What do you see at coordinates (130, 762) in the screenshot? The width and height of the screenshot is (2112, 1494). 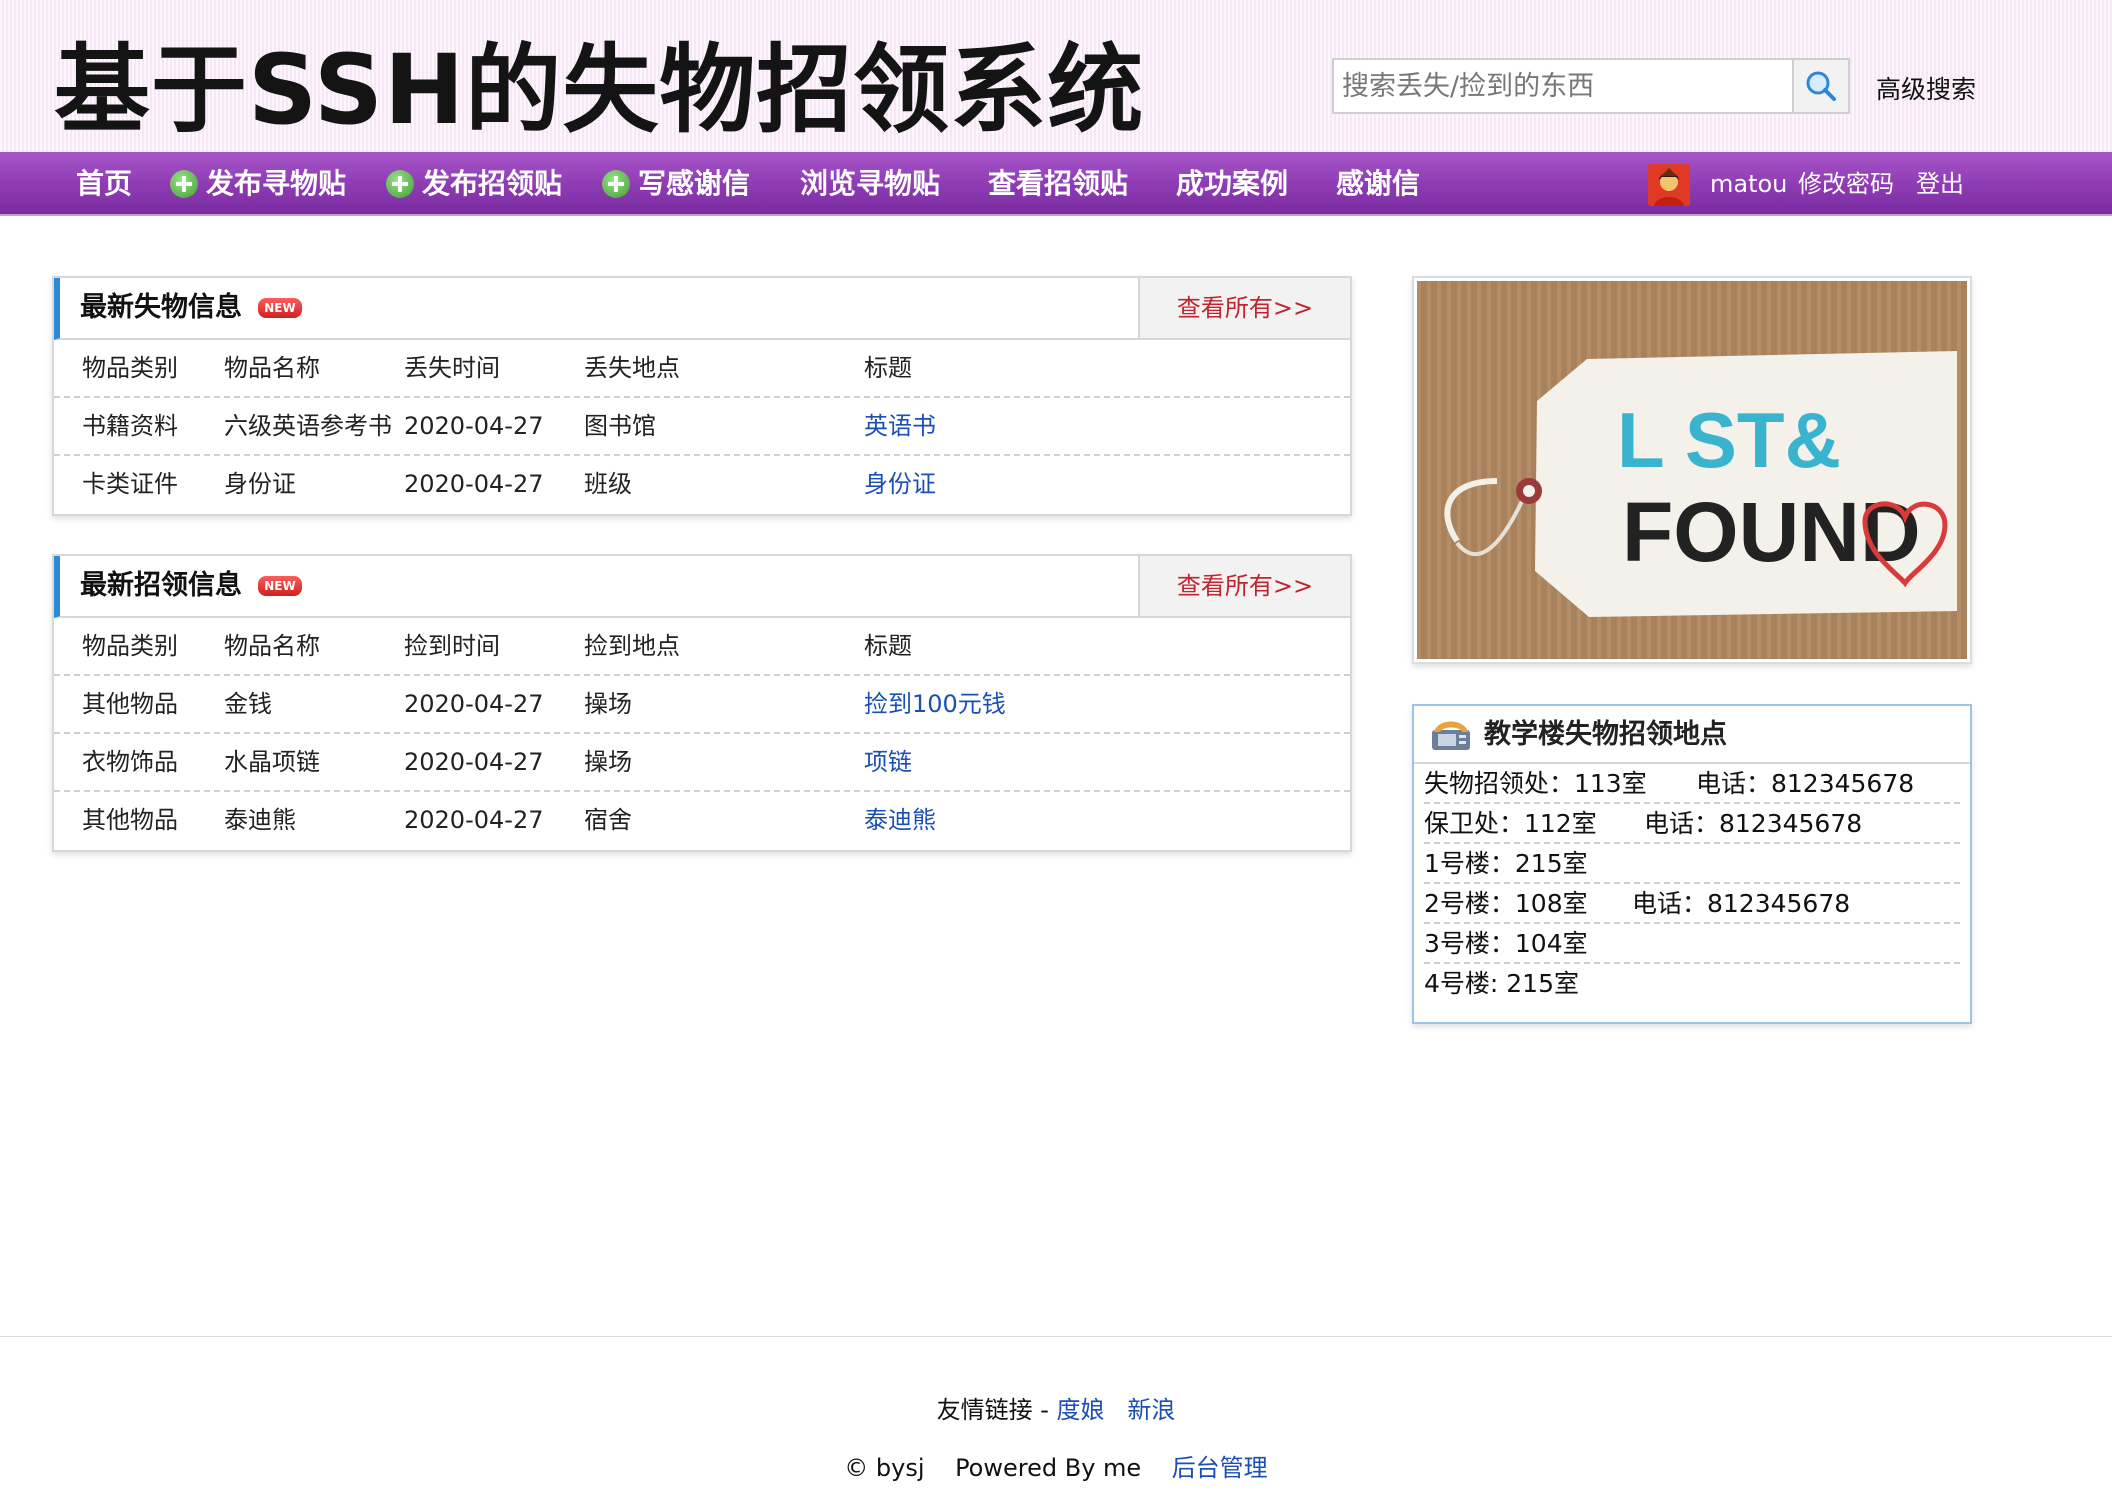 I see `item-category: 衣物饰品` at bounding box center [130, 762].